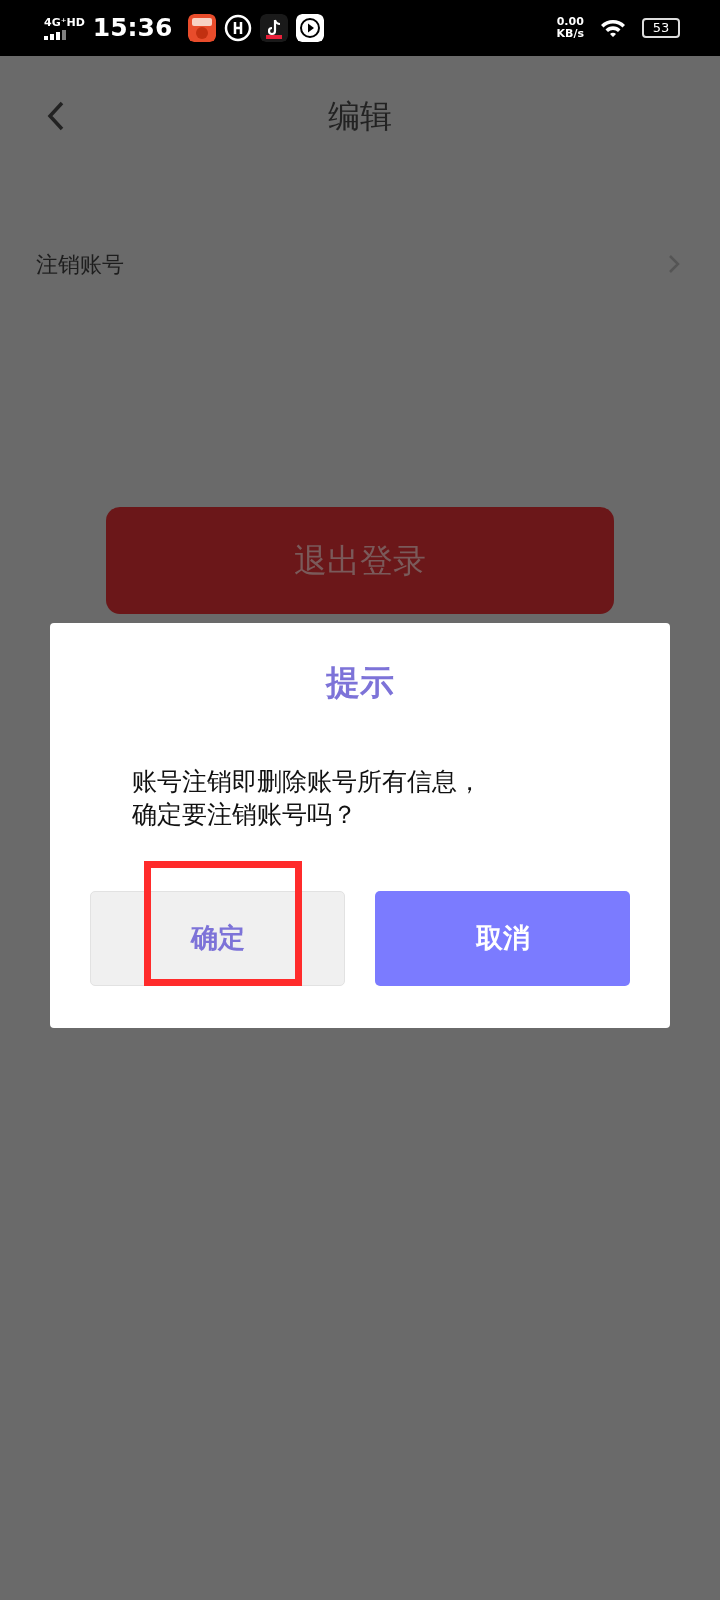  I want to click on wifi-icon, so click(613, 28).